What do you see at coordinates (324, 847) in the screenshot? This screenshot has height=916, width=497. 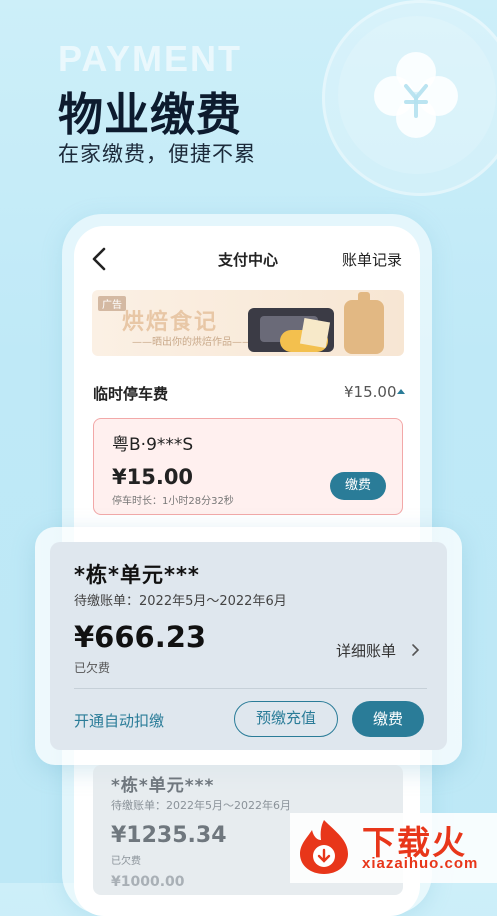 I see `flame-logo-icon` at bounding box center [324, 847].